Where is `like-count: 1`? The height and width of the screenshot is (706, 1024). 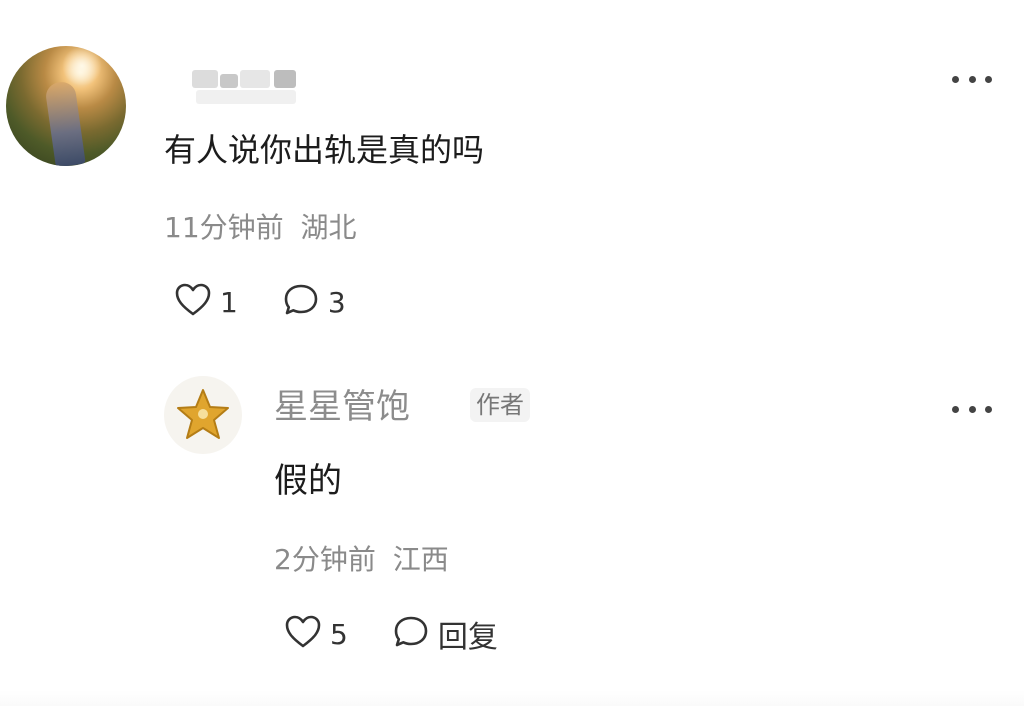
like-count: 1 is located at coordinates (229, 302).